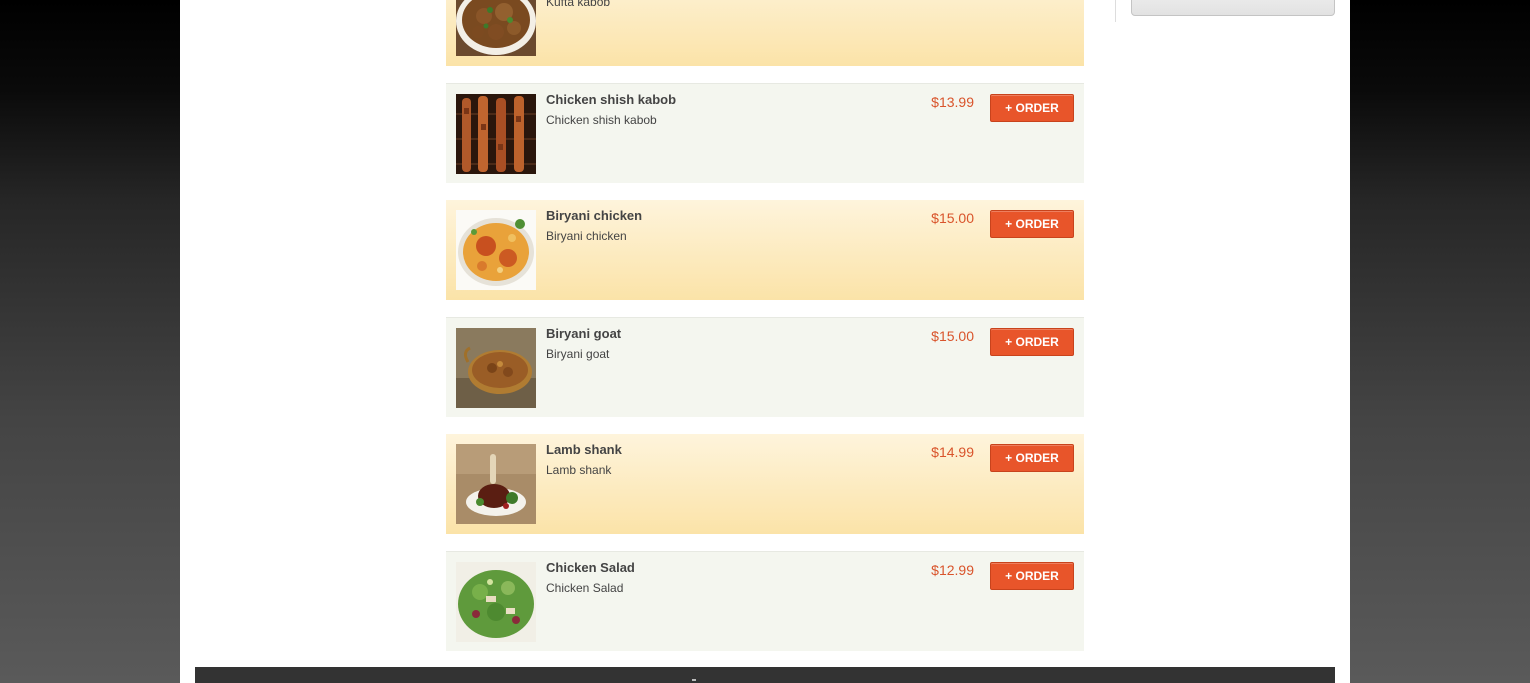 The height and width of the screenshot is (683, 1530). Describe the element at coordinates (952, 102) in the screenshot. I see `item-price: $13.99` at that location.